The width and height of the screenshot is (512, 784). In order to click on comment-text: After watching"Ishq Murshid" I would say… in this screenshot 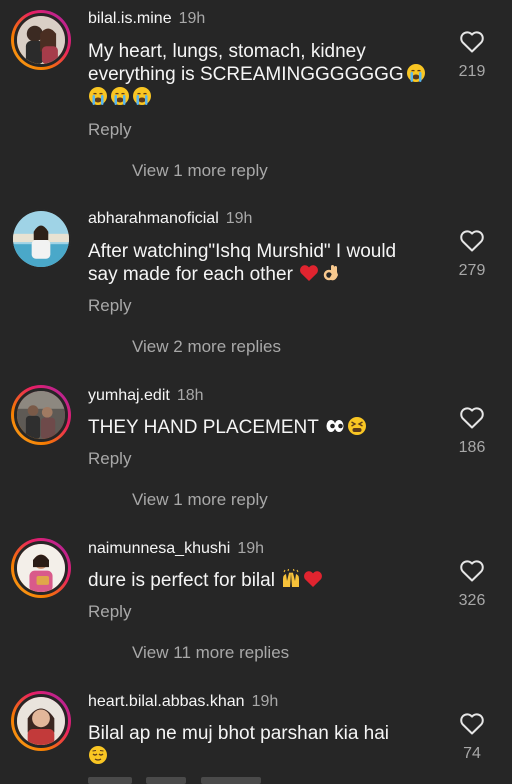, I will do `click(242, 263)`.